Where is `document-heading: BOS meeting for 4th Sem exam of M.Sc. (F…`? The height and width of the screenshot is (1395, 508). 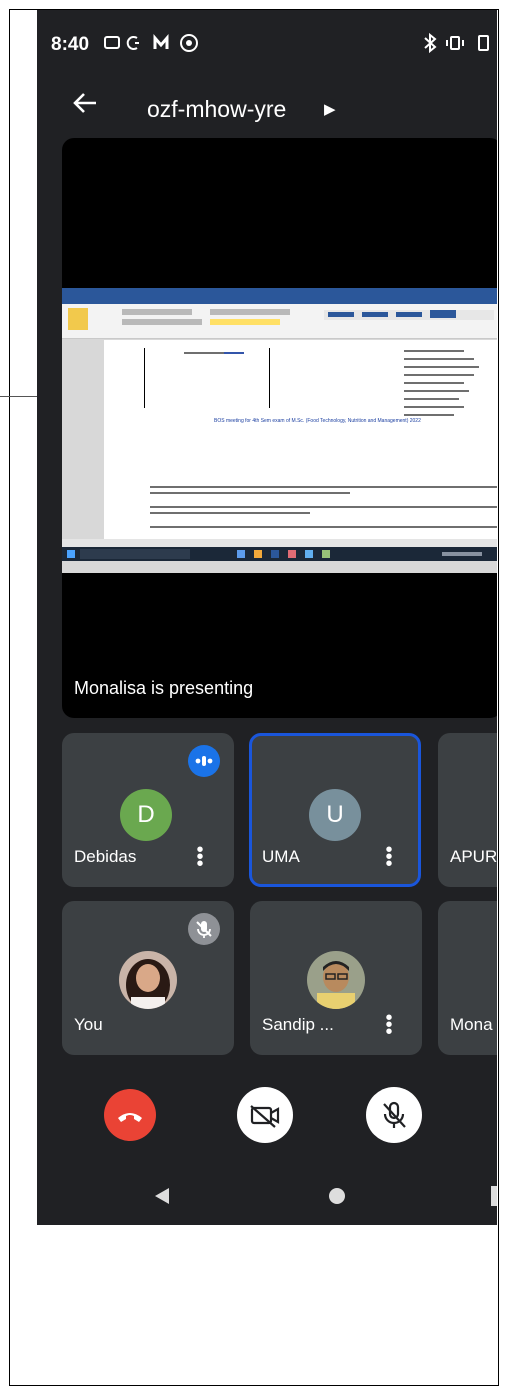
document-heading: BOS meeting for 4th Sem exam of M.Sc. (F… is located at coordinates (317, 421).